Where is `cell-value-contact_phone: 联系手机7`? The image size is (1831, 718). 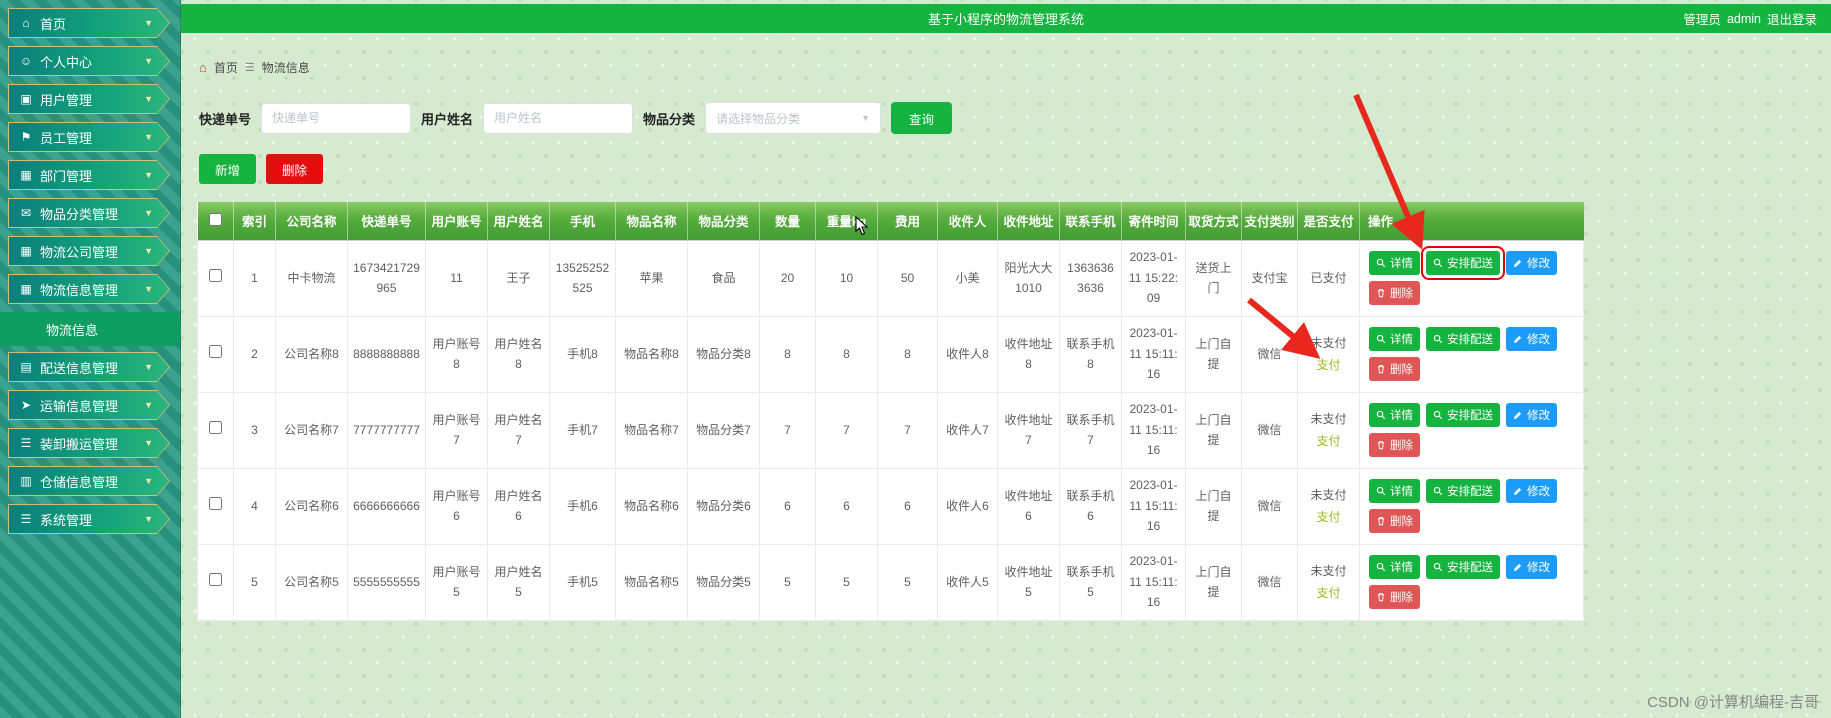
cell-value-contact_phone: 联系手机7 is located at coordinates (1090, 429).